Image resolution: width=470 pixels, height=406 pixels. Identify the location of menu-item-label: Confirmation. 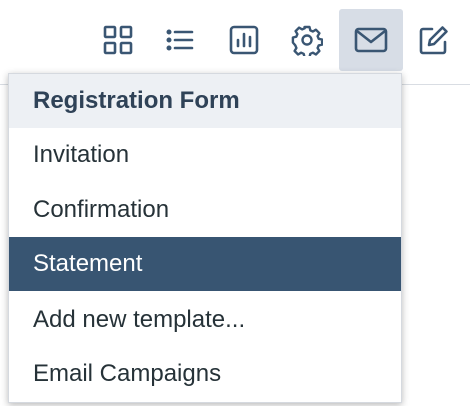
(101, 209).